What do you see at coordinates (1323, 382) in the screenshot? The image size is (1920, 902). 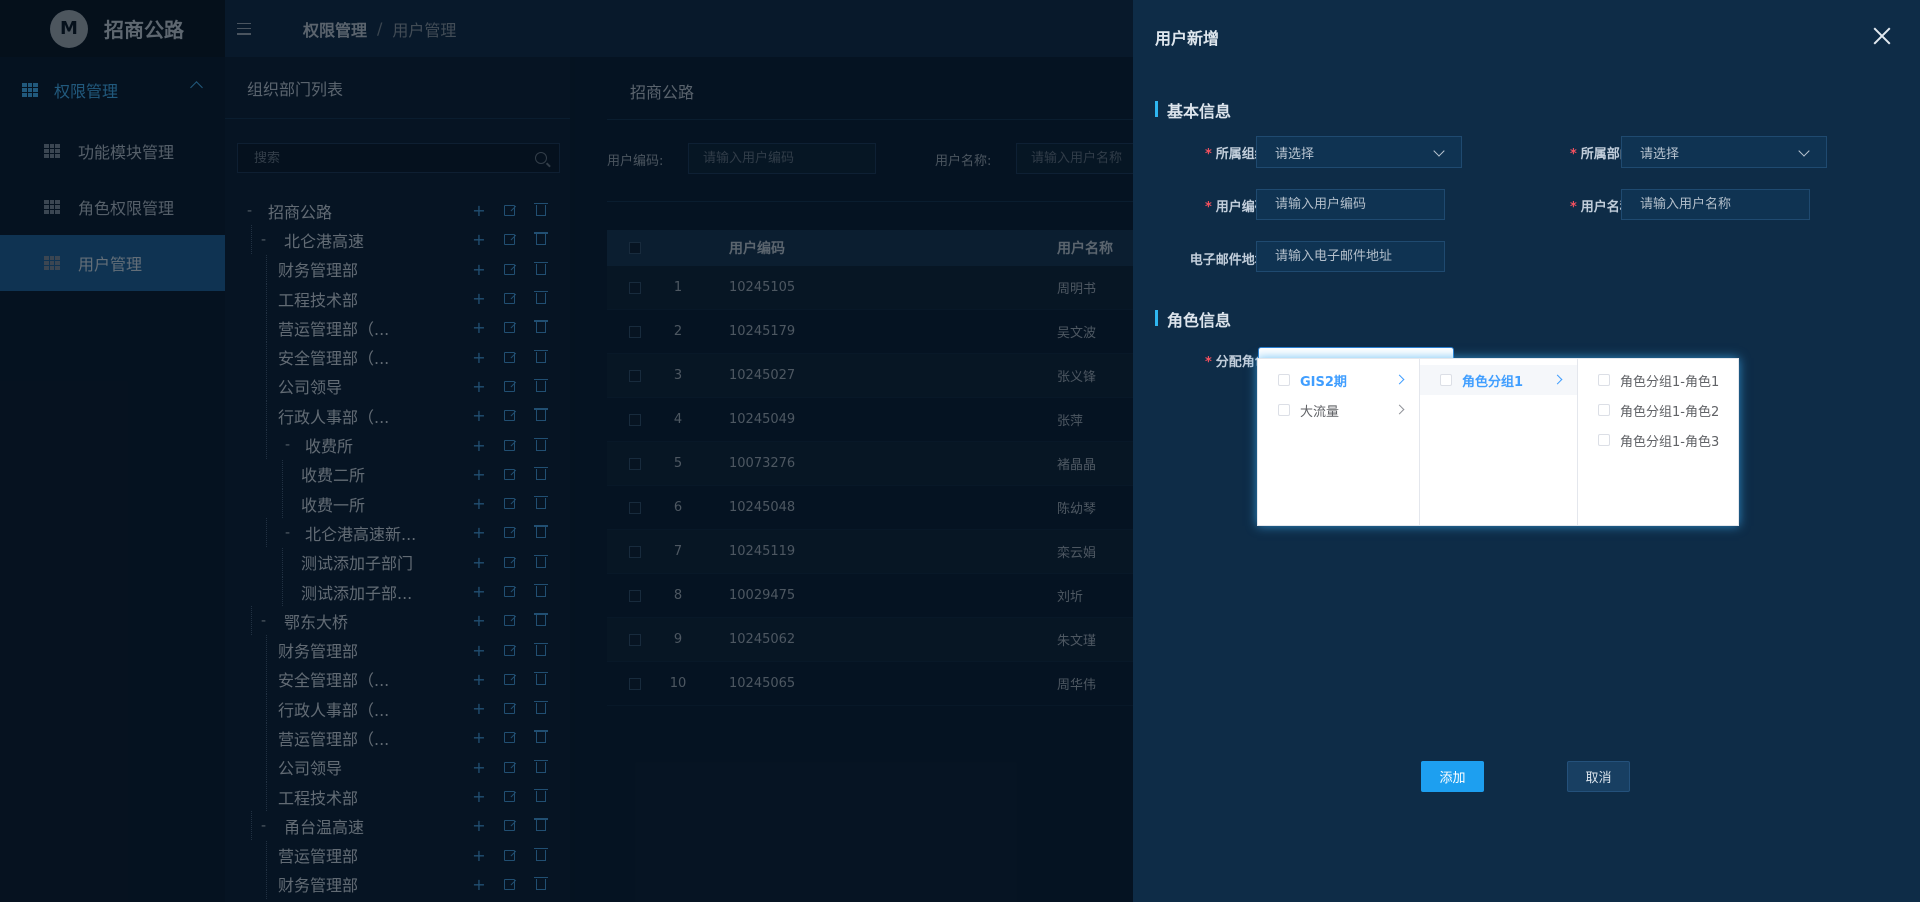 I see `cascader-option-label: GIS2期` at bounding box center [1323, 382].